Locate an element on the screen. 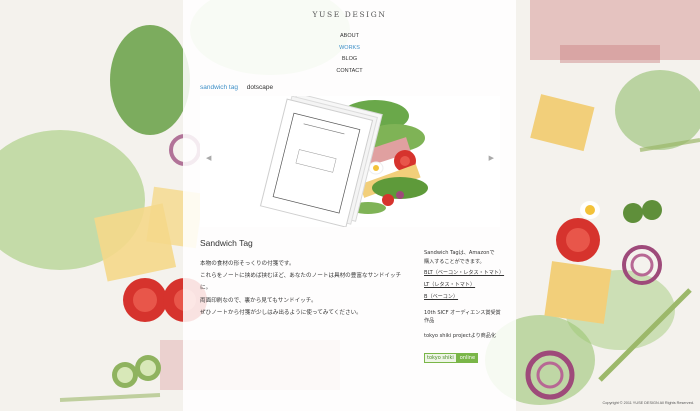  product-text: tokyo shiki projectより商品化 is located at coordinates (460, 336).